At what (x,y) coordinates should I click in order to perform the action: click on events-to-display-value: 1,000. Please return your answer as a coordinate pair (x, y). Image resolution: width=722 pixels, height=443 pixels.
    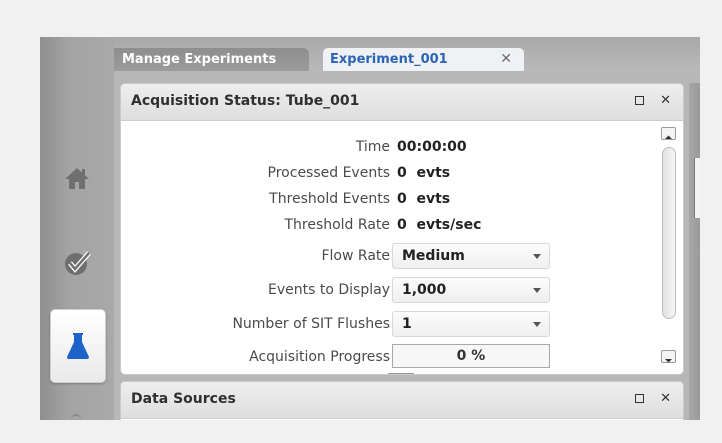
    Looking at the image, I should click on (424, 290).